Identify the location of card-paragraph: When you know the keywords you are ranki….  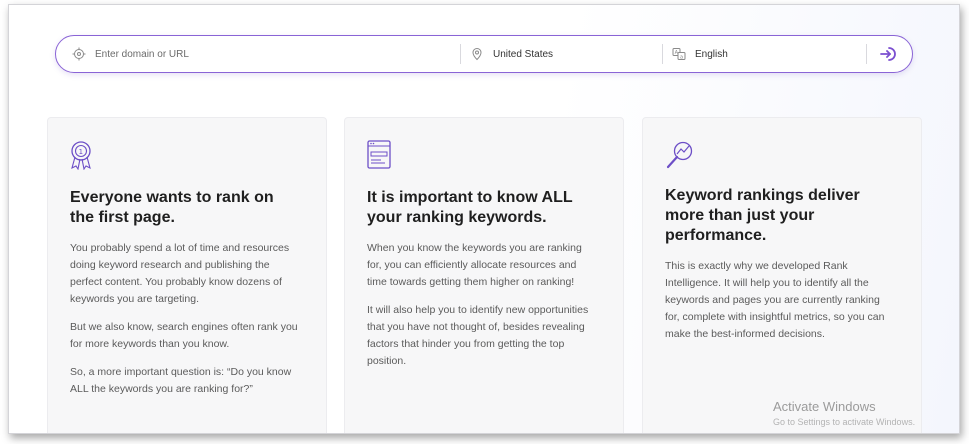
(474, 265).